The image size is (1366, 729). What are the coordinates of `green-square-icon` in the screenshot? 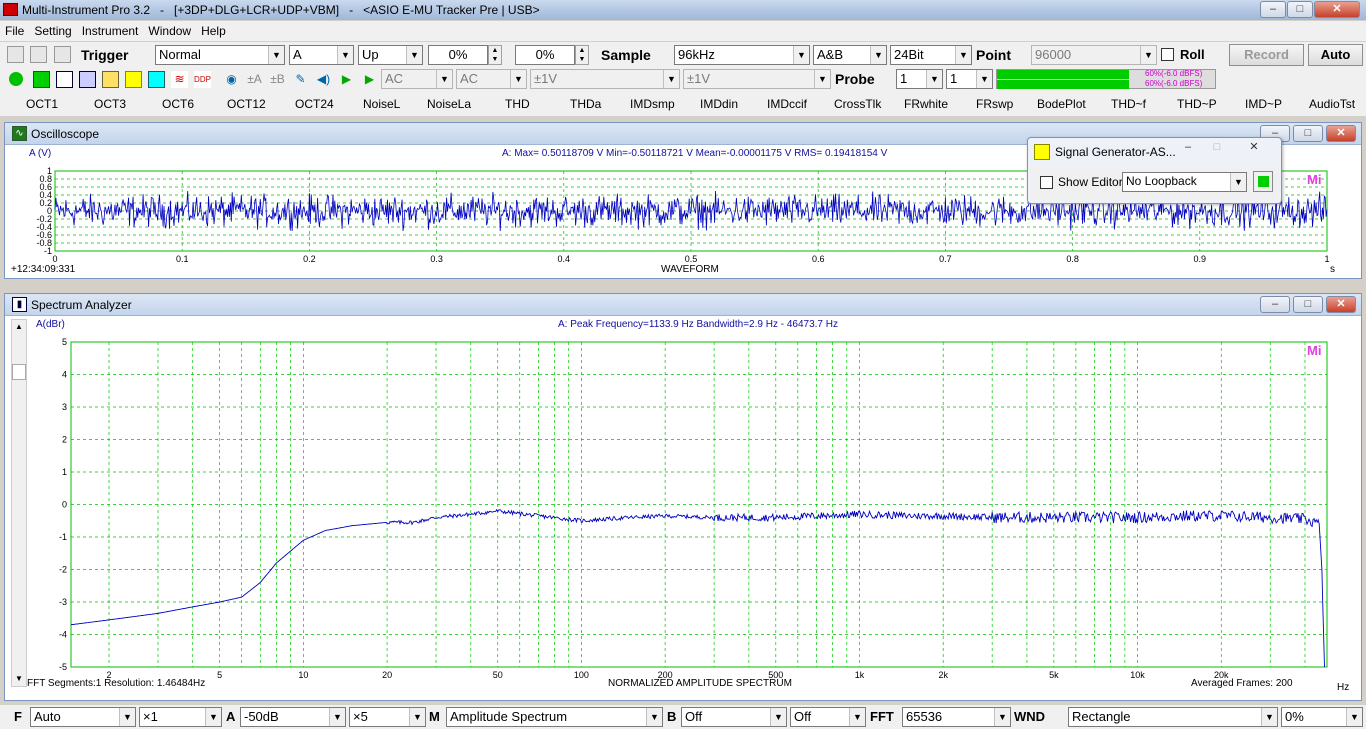 It's located at (1263, 181).